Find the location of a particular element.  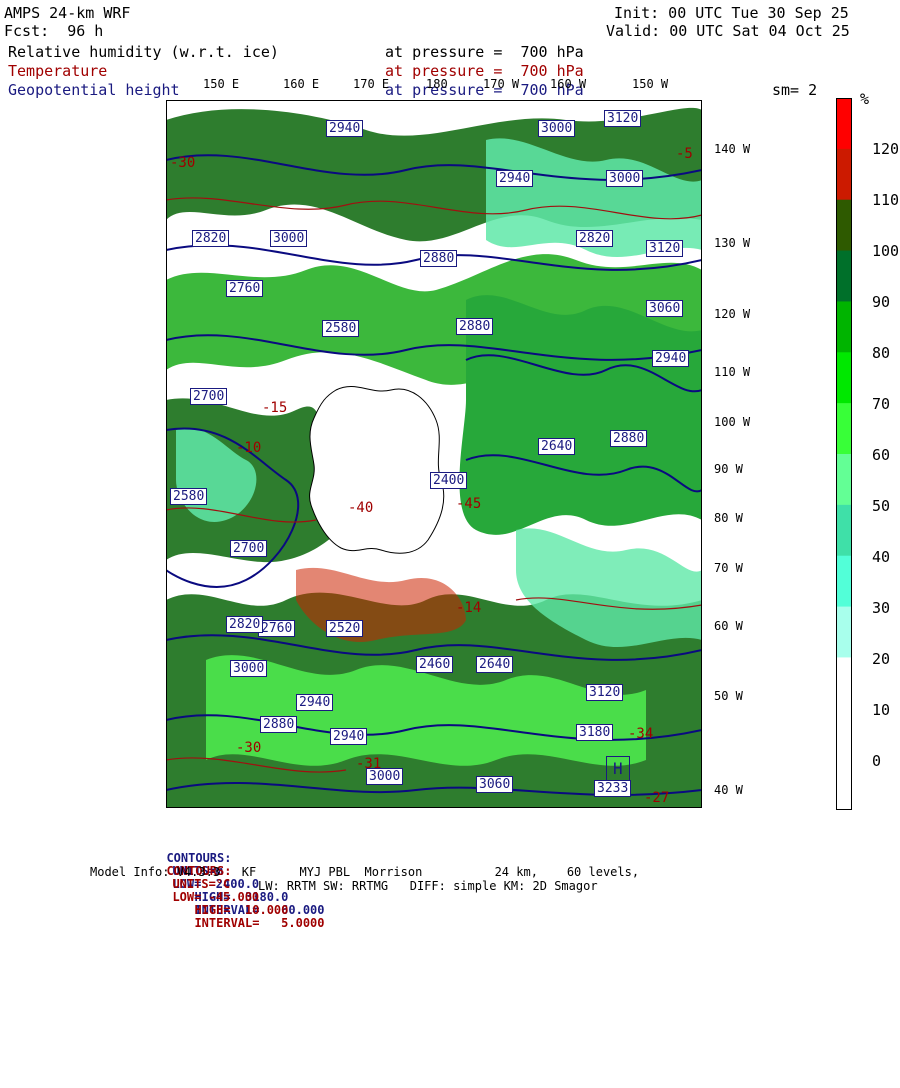

temp-label: -5 is located at coordinates (684, 154).